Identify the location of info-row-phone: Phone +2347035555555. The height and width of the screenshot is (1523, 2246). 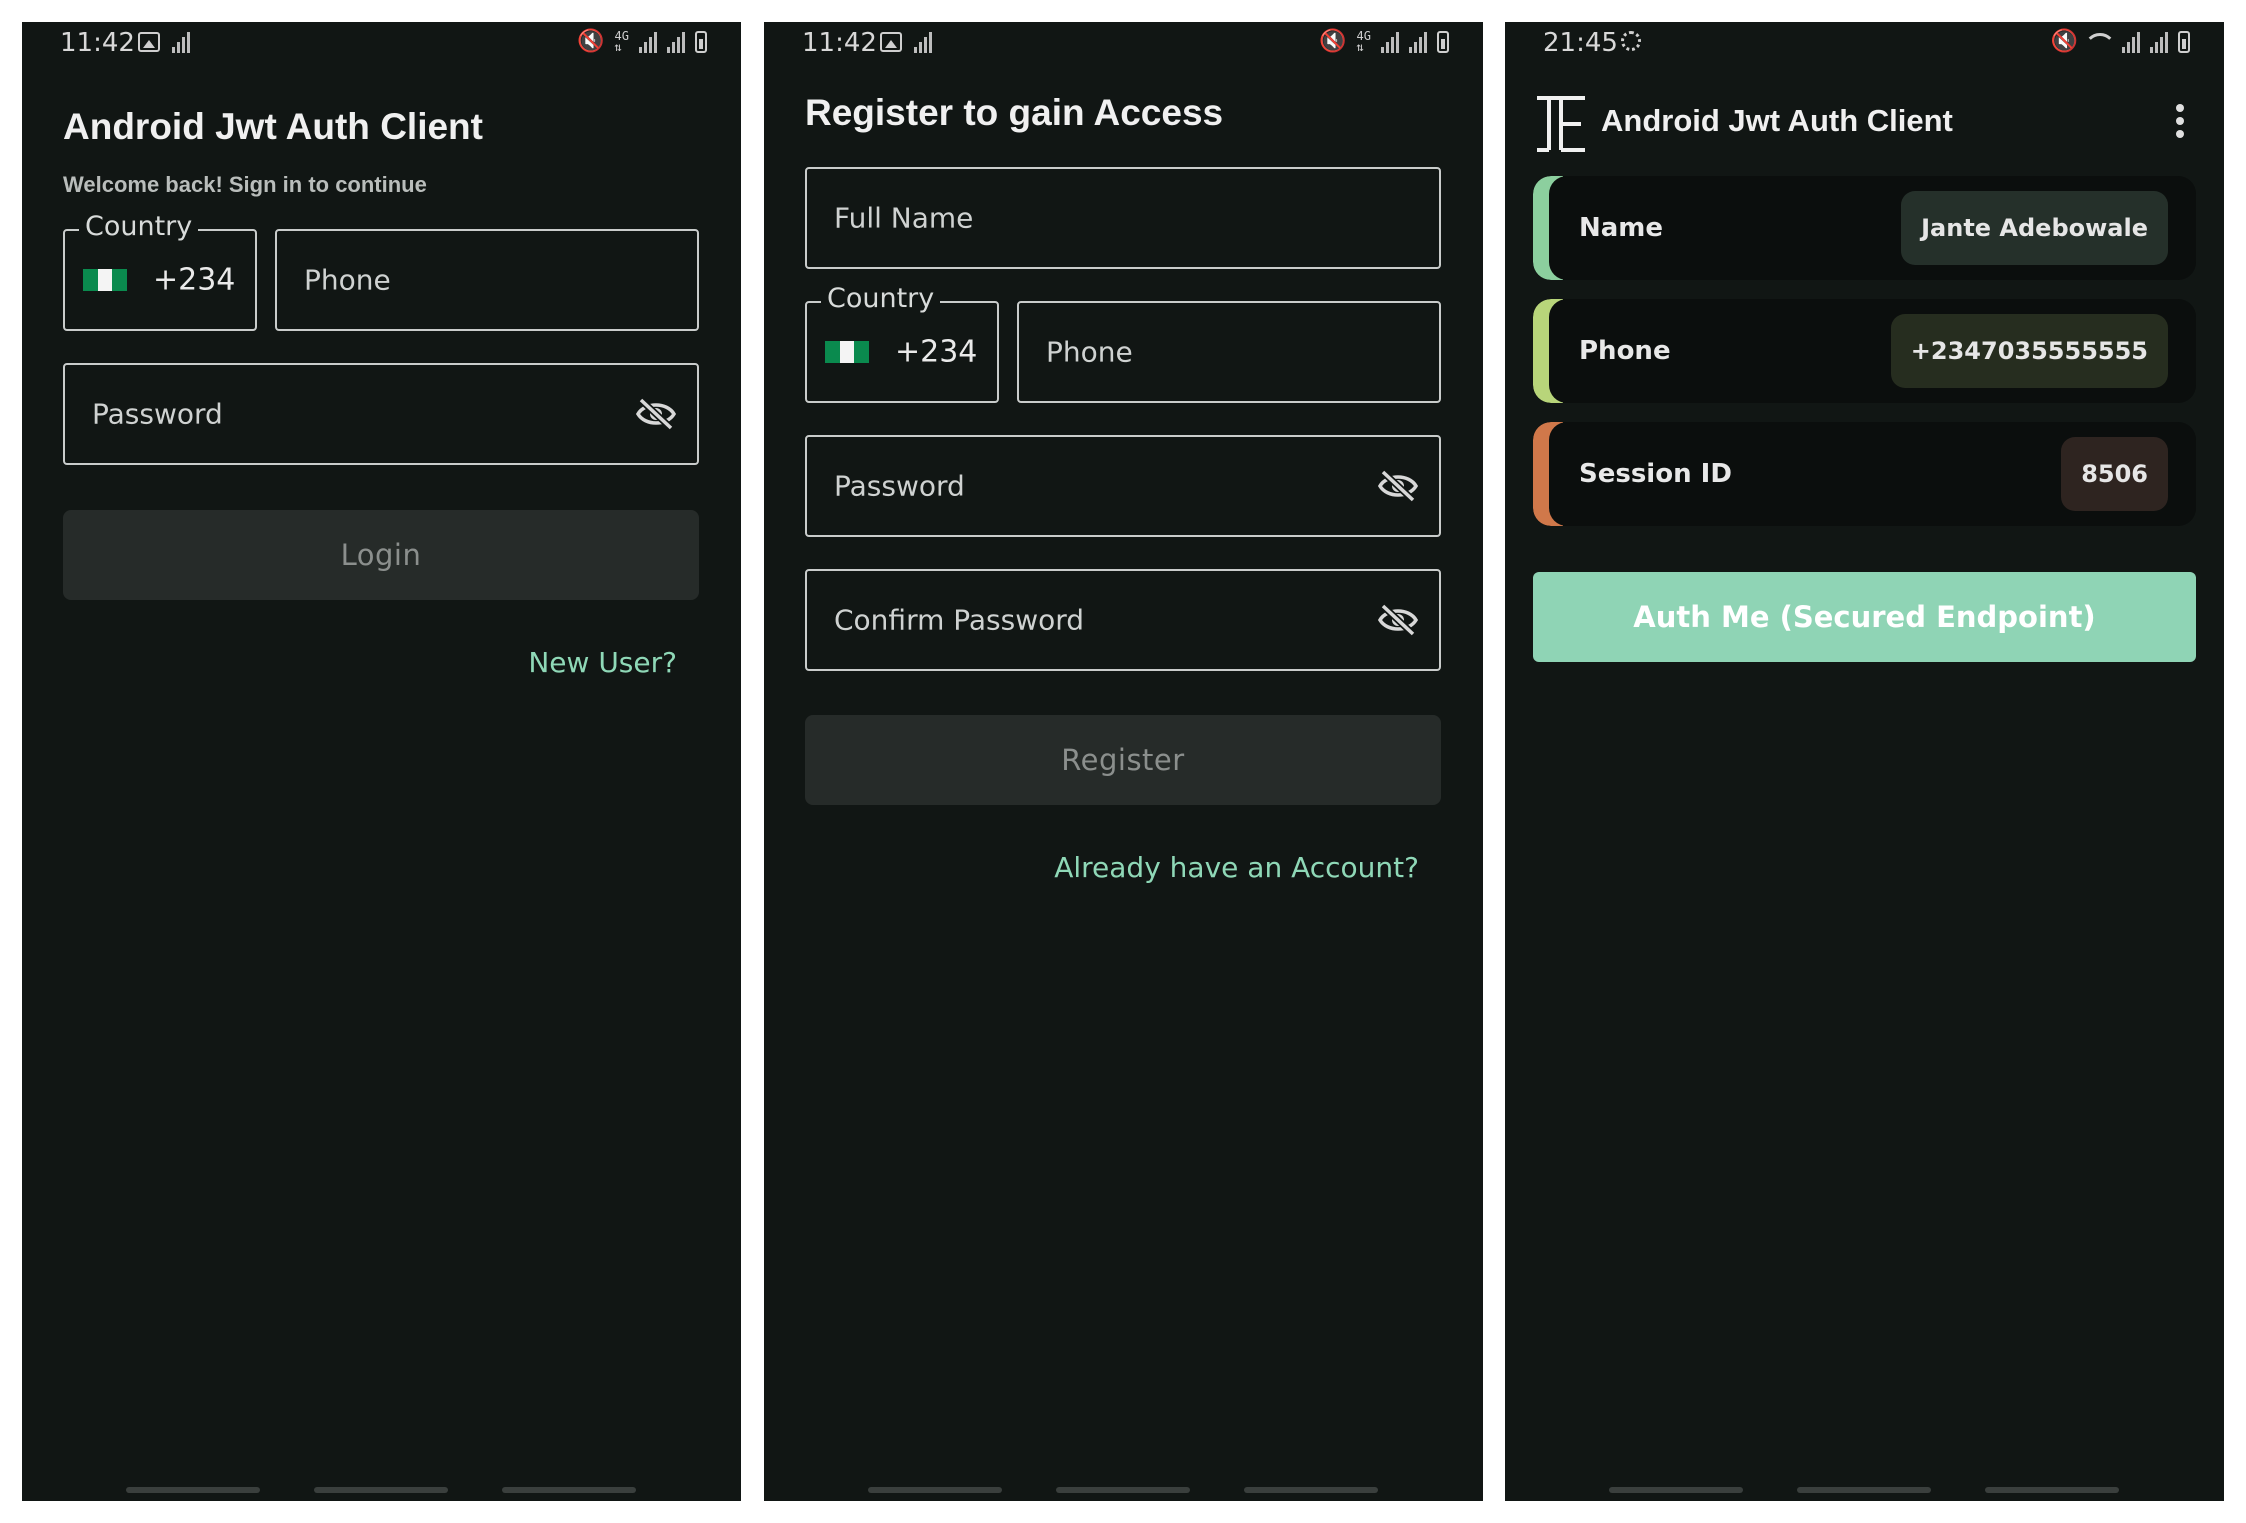
(1864, 351).